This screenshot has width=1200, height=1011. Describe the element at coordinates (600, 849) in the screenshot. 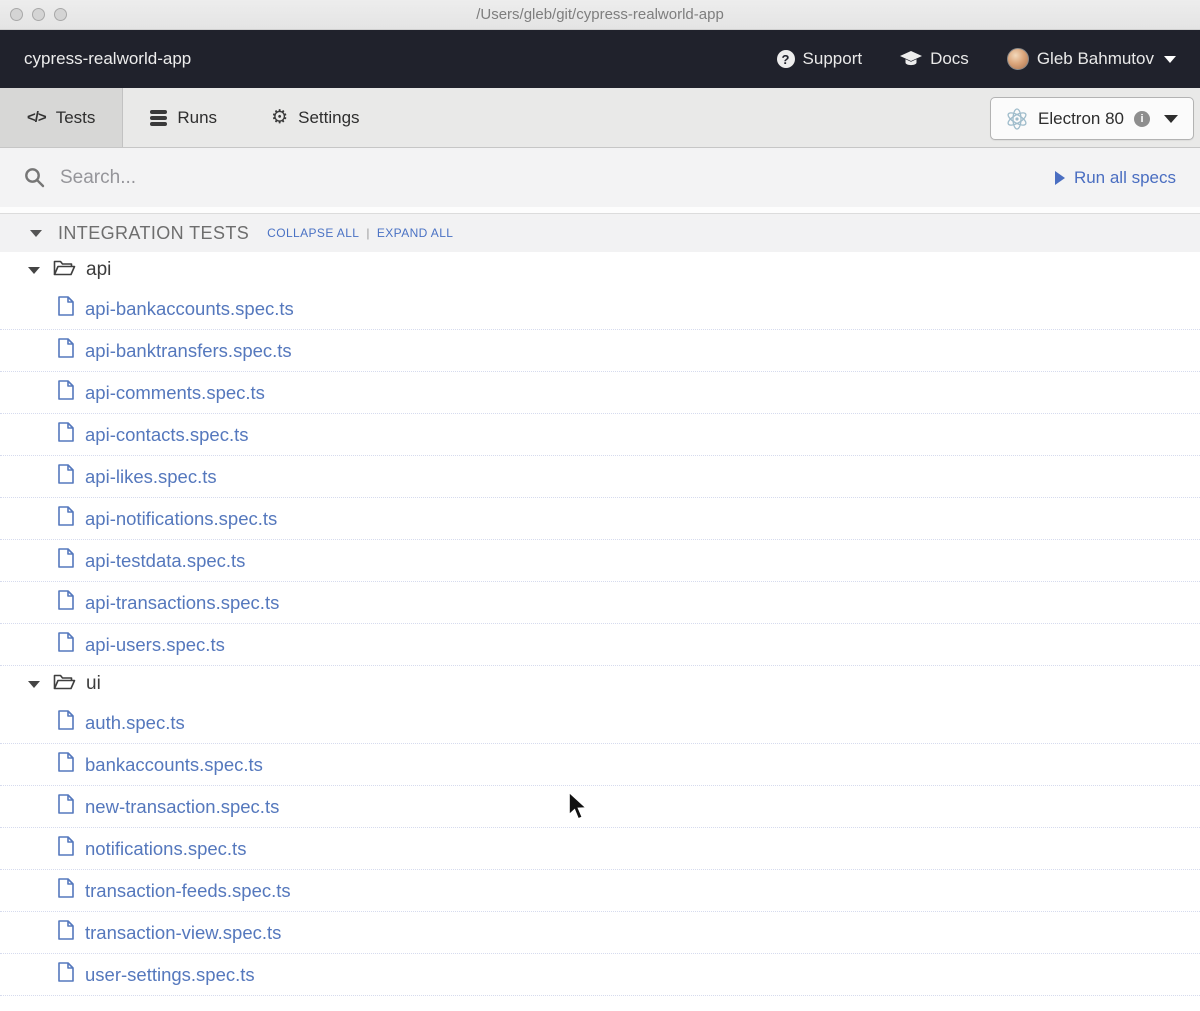

I see `spec-file-row: notifications.spec.ts` at that location.